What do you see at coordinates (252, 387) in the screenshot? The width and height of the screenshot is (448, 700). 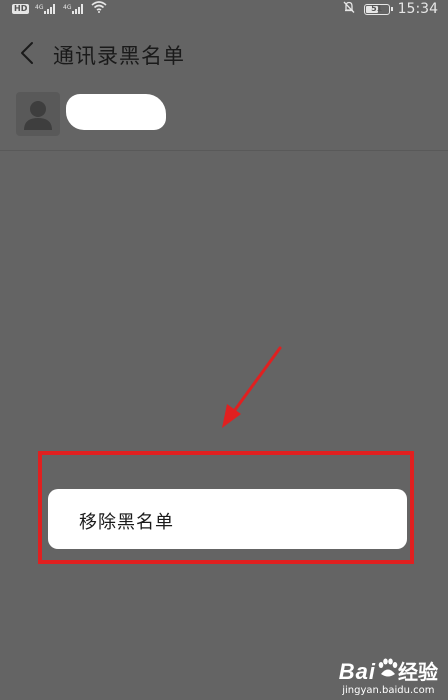 I see `annotation-arrow` at bounding box center [252, 387].